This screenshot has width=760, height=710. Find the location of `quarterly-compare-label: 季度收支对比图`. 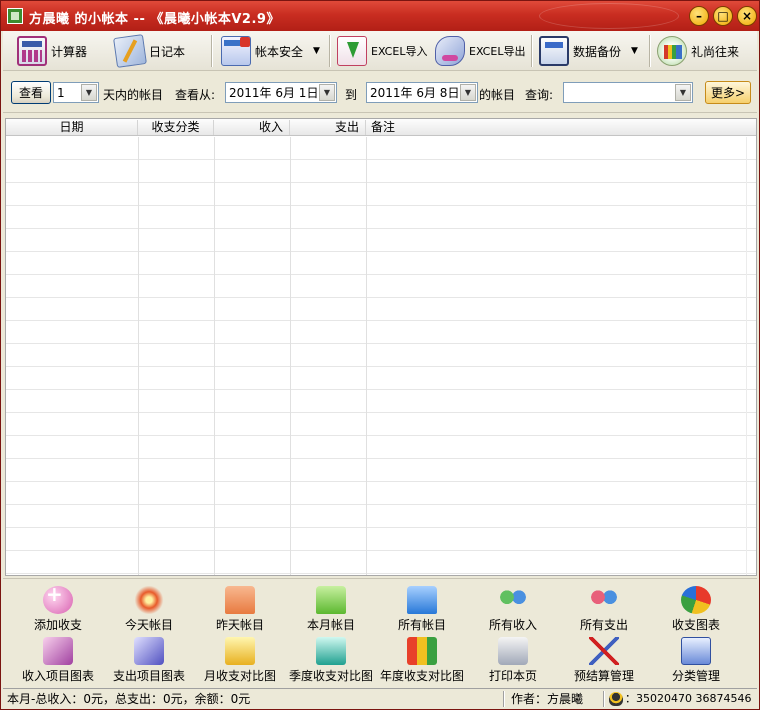

quarterly-compare-label: 季度收支对比图 is located at coordinates (330, 676).